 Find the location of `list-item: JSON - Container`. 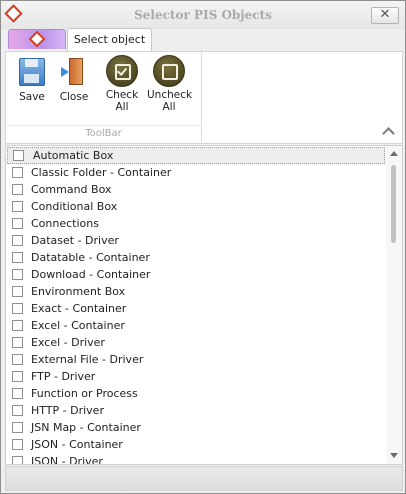

list-item: JSON - Container is located at coordinates (196, 444).